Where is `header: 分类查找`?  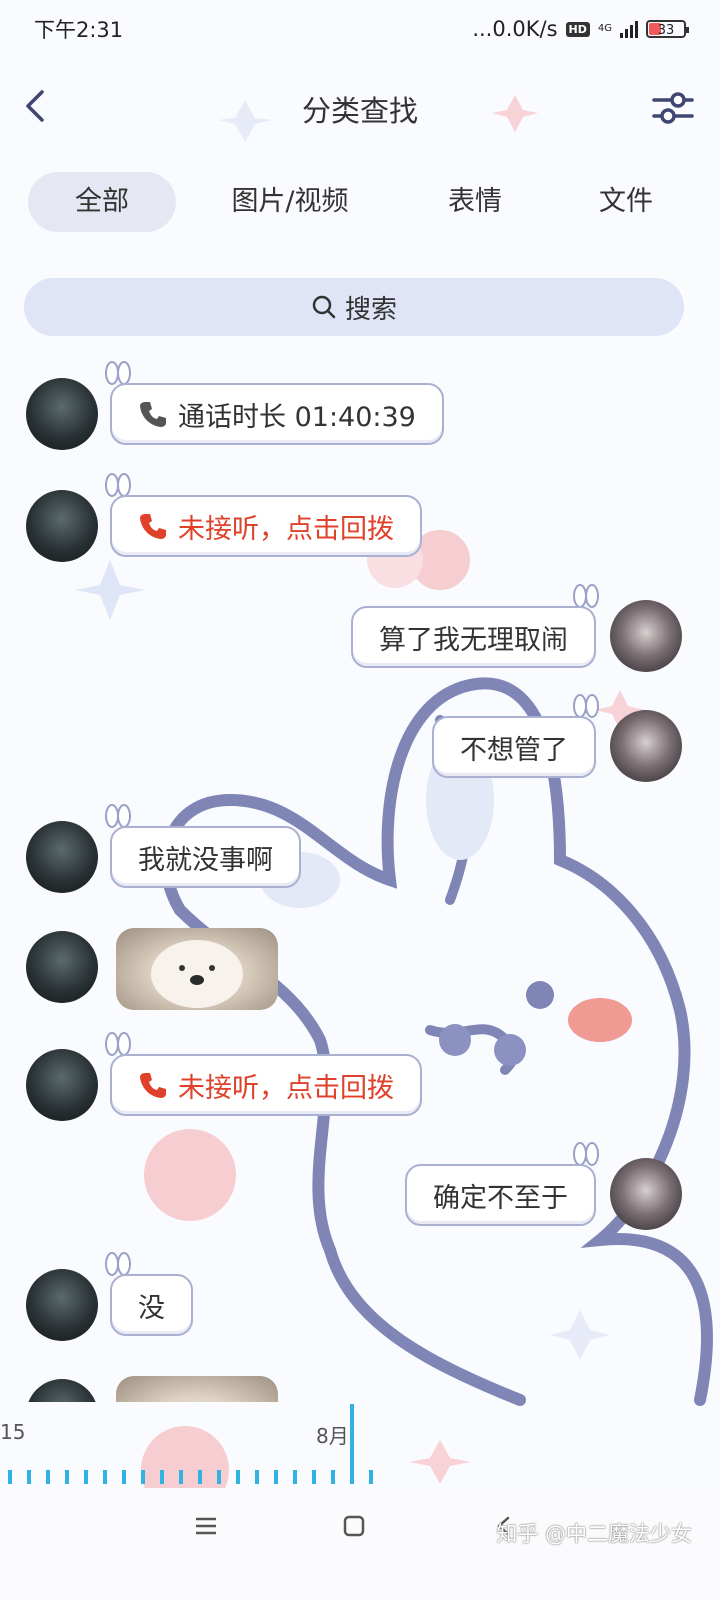
header: 分类查找 is located at coordinates (360, 108).